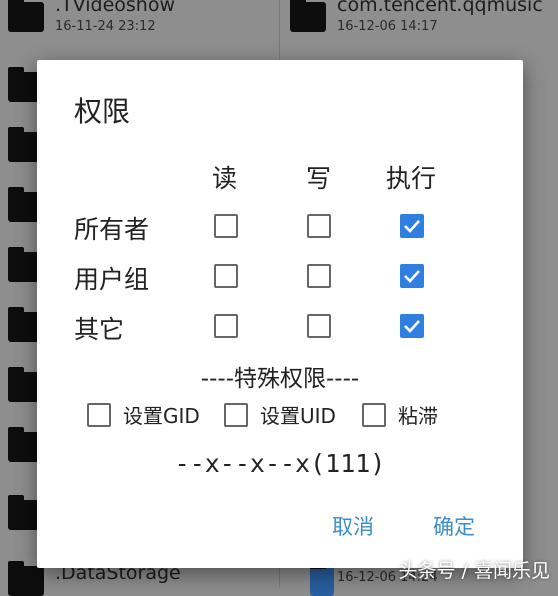 This screenshot has width=558, height=596. Describe the element at coordinates (322, 578) in the screenshot. I see `document-icon` at that location.